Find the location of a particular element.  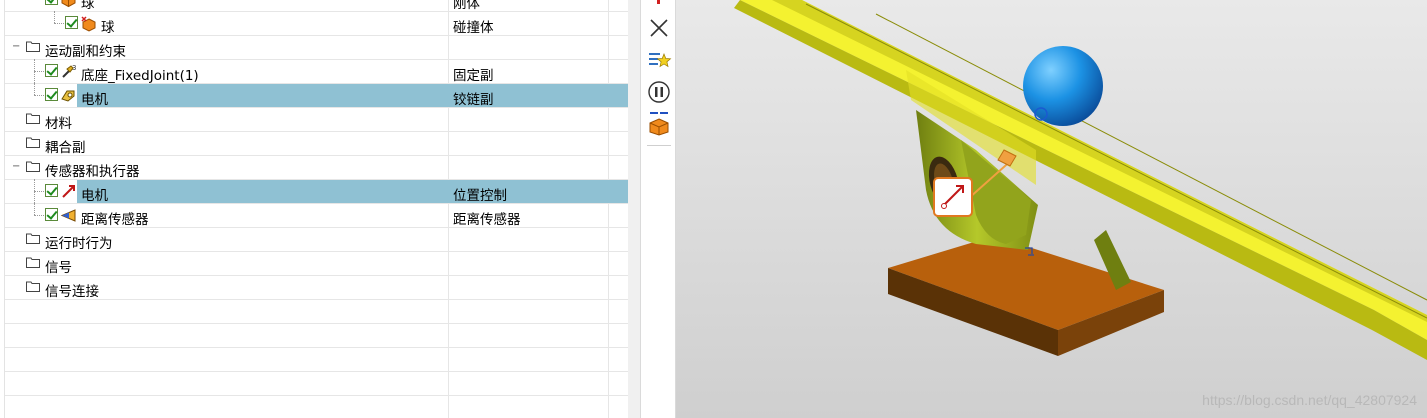

tree-row-label: 耦合副 is located at coordinates (65, 148).